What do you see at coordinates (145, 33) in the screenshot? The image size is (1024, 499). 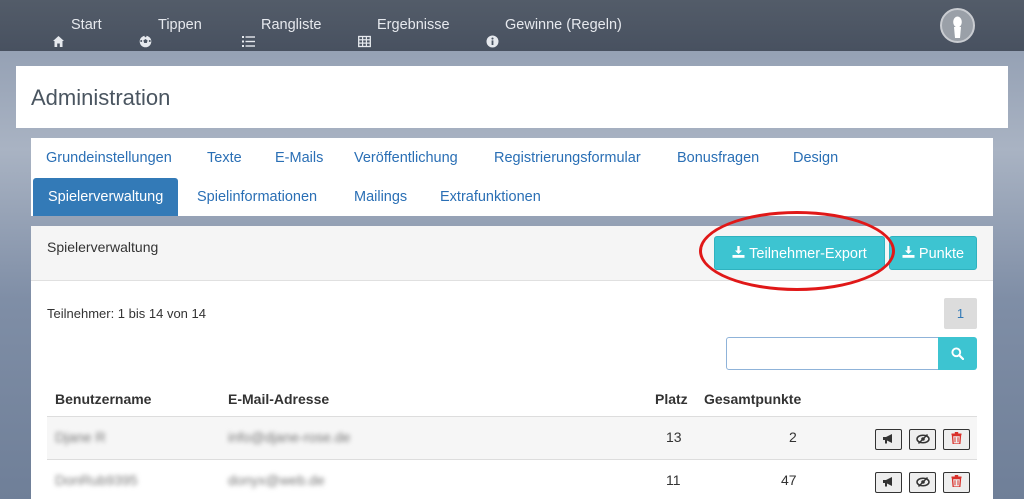 I see `soccer-ball-icon` at bounding box center [145, 33].